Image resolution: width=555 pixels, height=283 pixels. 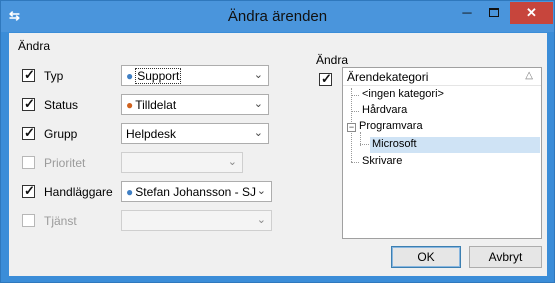 I want to click on prioritet-combobox: ⌄, so click(x=182, y=162).